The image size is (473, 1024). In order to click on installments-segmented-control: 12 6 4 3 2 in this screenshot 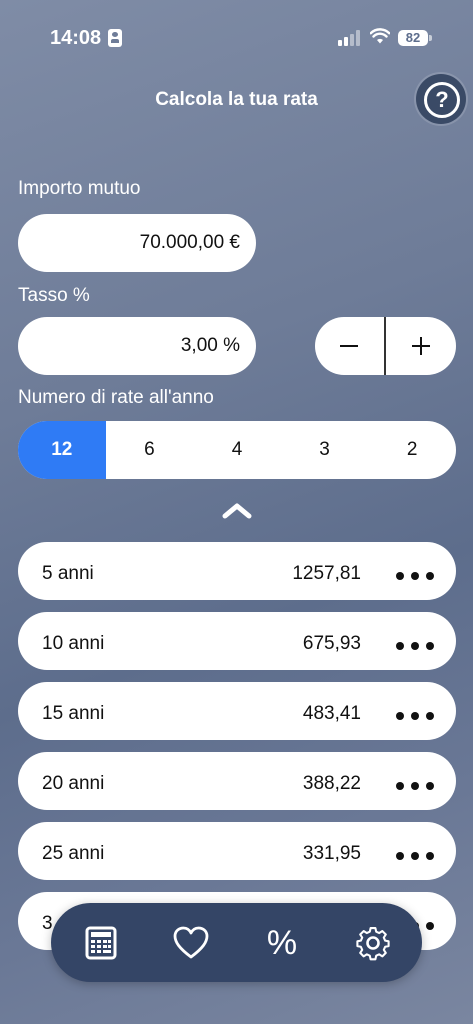, I will do `click(237, 450)`.